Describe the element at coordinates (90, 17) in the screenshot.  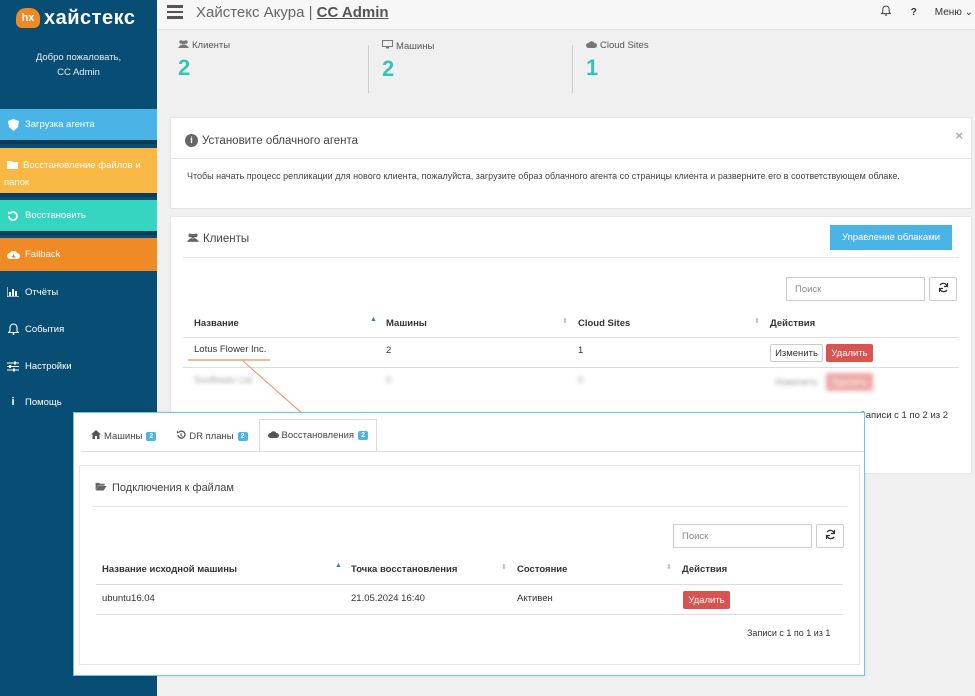
I see `logo-text: хайстекс` at that location.